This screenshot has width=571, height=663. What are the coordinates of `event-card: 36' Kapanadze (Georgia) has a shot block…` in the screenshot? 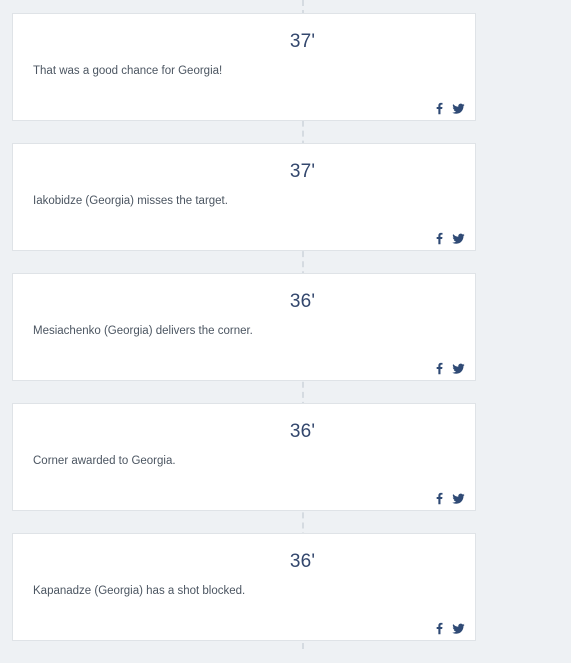 It's located at (244, 587).